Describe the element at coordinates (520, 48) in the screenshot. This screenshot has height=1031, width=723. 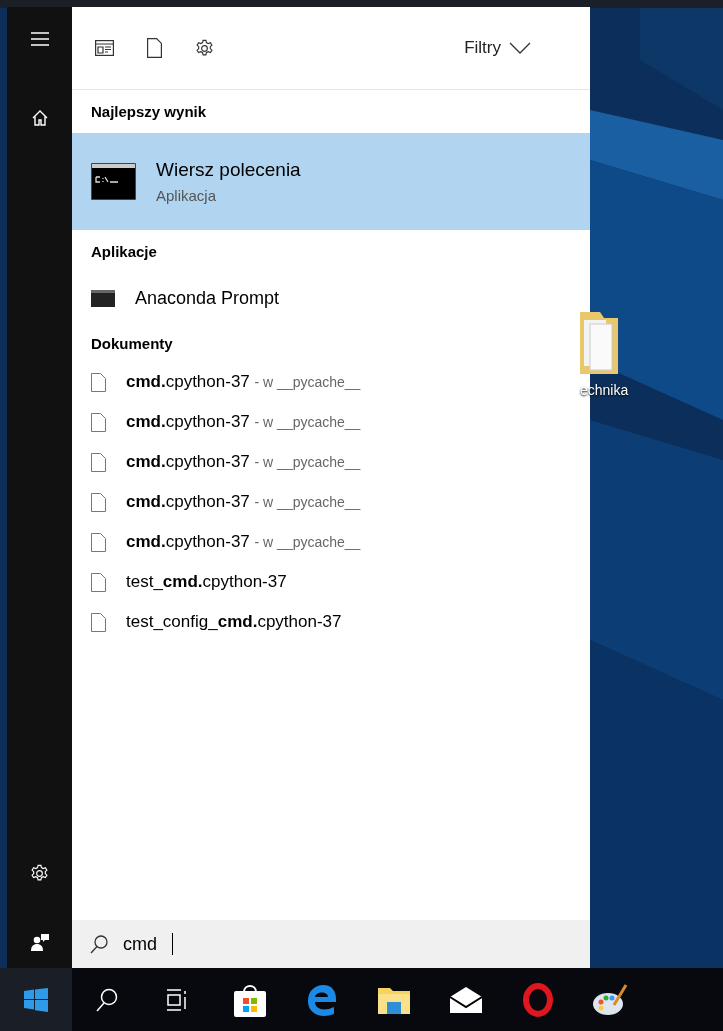
I see `chevron-down-icon` at that location.